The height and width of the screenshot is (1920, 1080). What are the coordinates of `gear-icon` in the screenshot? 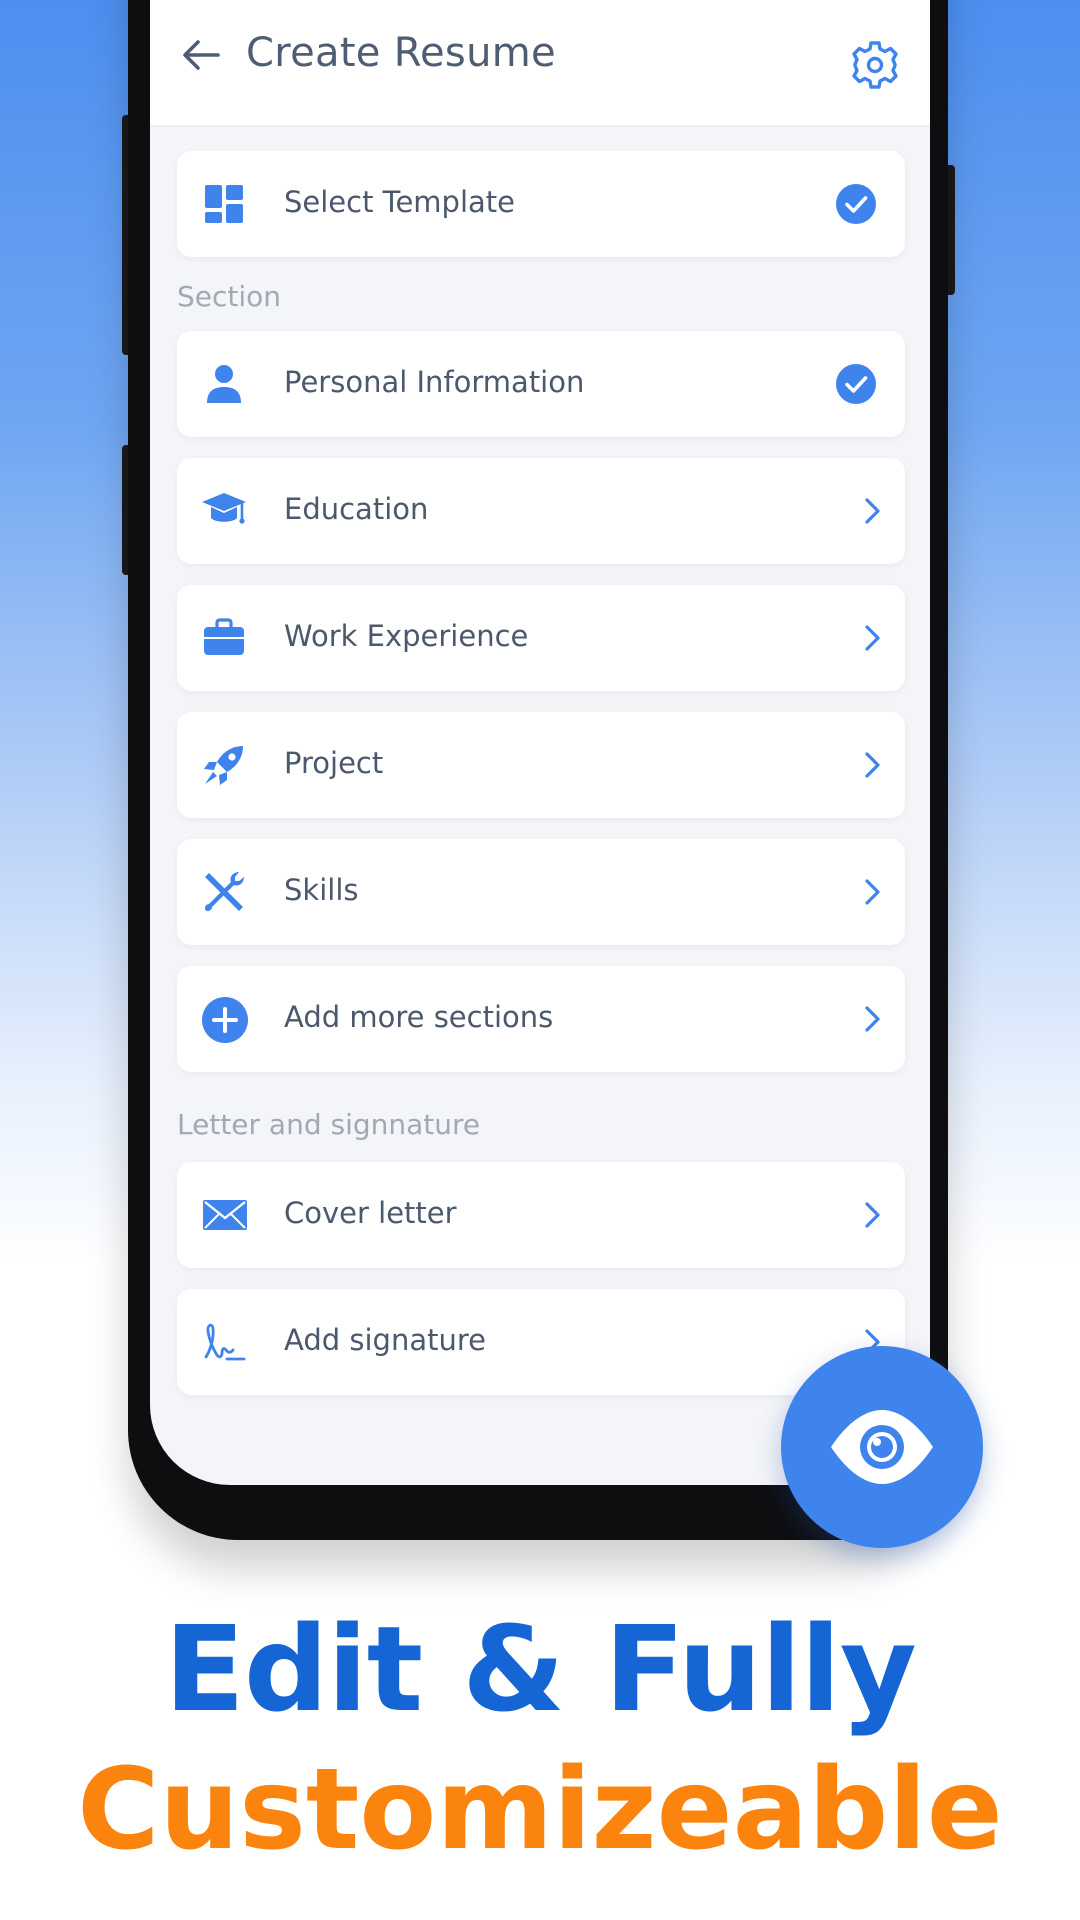 It's located at (875, 65).